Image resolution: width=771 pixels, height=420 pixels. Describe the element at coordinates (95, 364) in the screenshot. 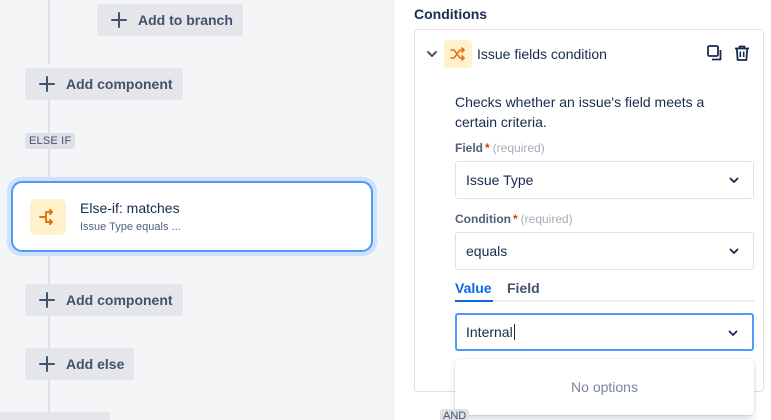

I see `add-else-label: Add else` at that location.